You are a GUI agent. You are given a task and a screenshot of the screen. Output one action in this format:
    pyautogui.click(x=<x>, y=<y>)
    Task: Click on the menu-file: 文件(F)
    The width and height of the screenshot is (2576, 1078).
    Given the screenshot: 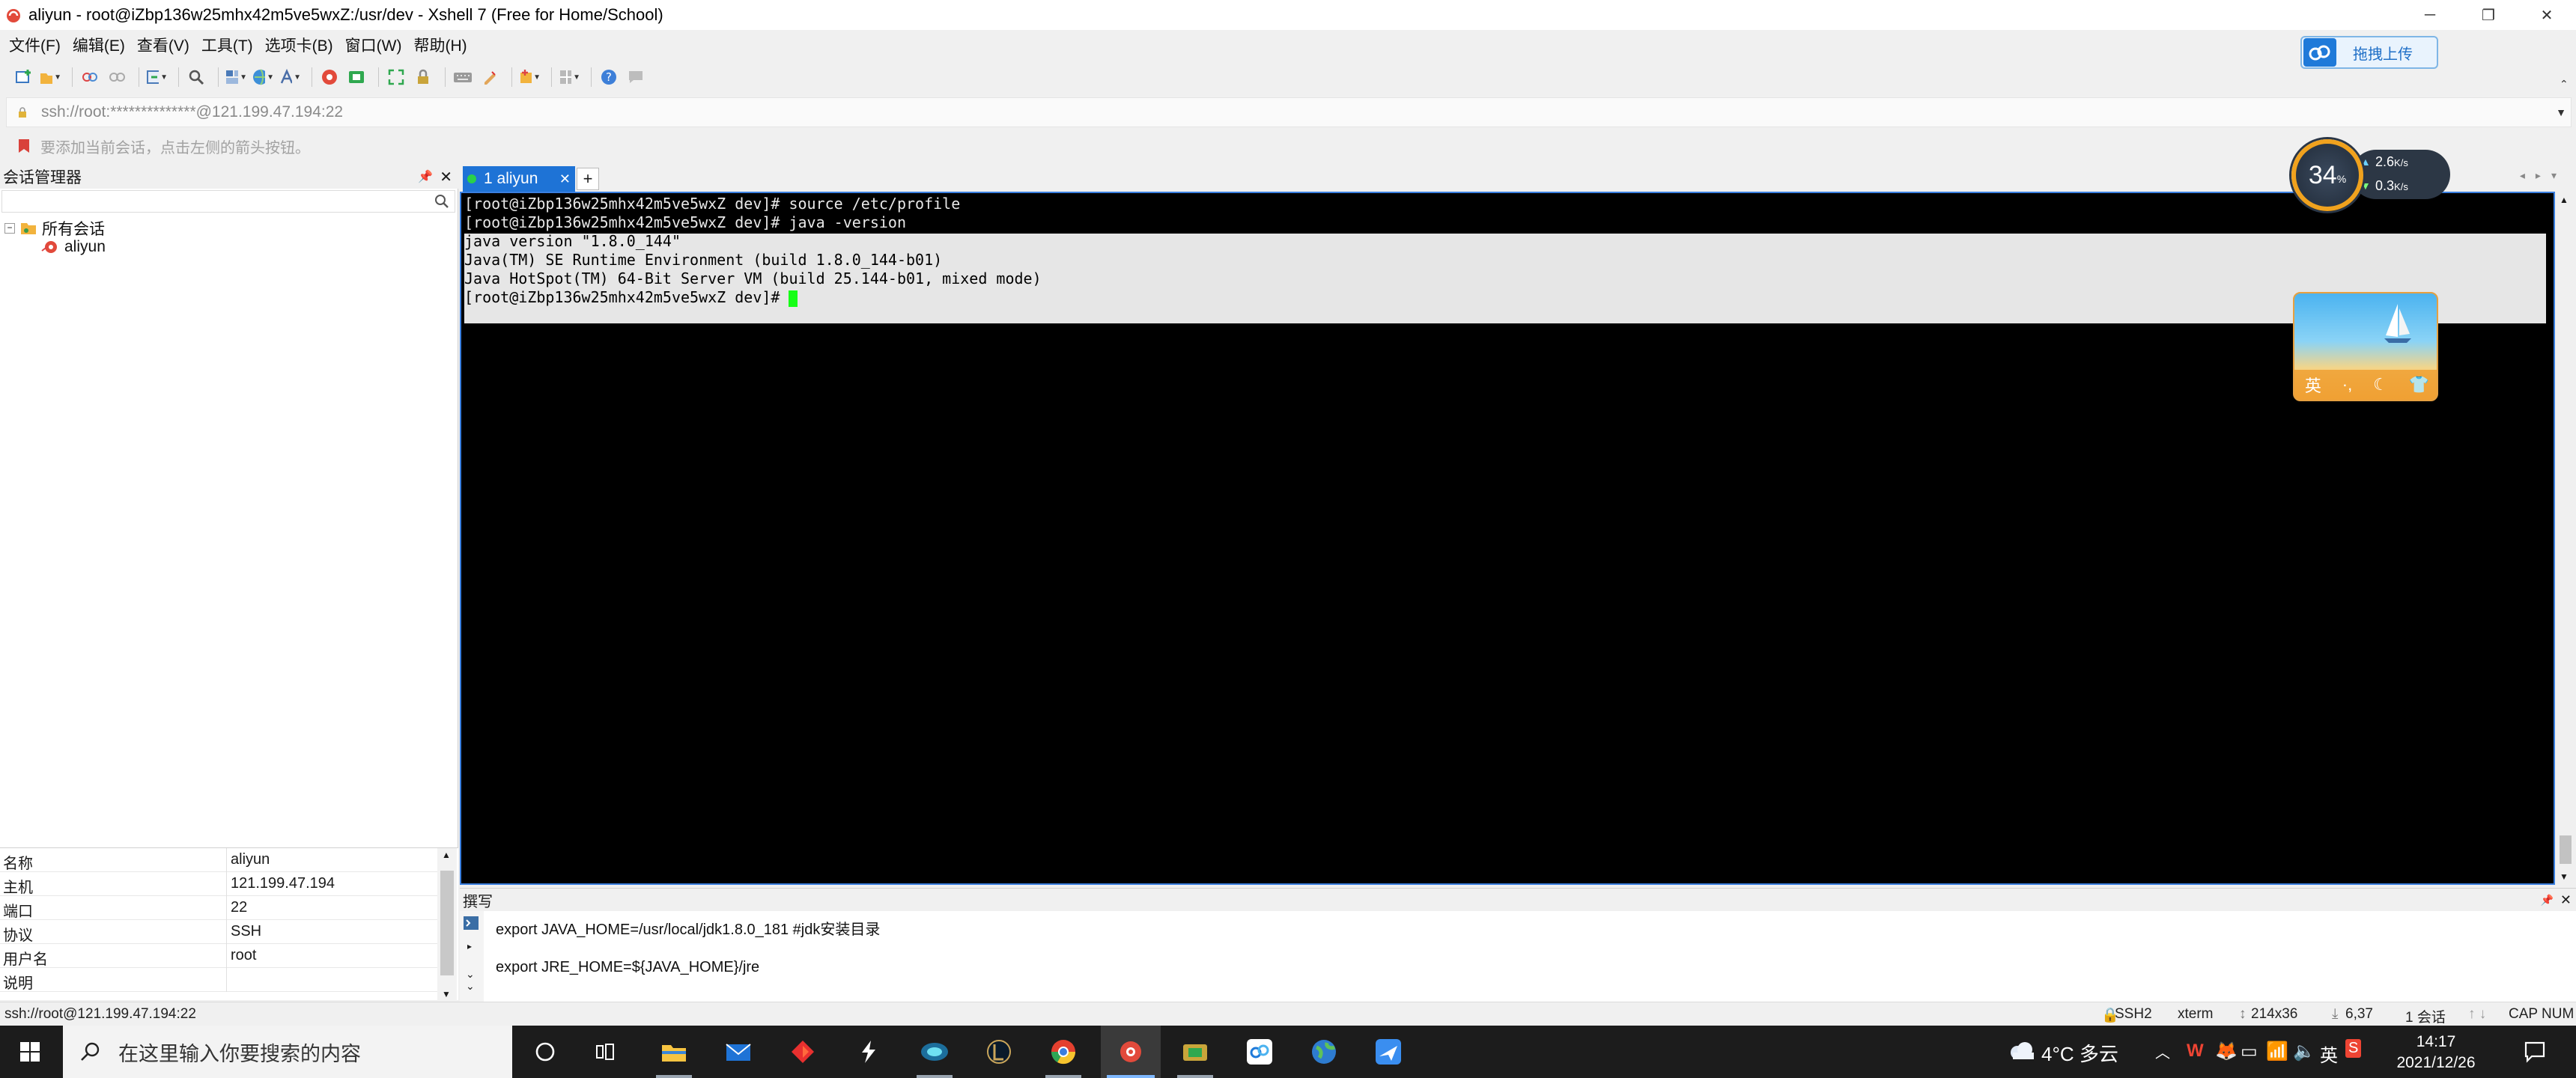 What is the action you would take?
    pyautogui.click(x=35, y=45)
    